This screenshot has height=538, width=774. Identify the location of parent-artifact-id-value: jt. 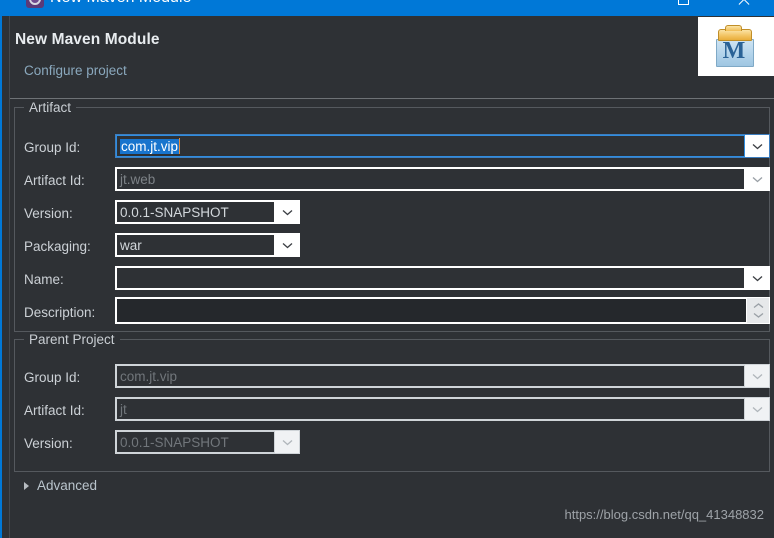
(123, 409).